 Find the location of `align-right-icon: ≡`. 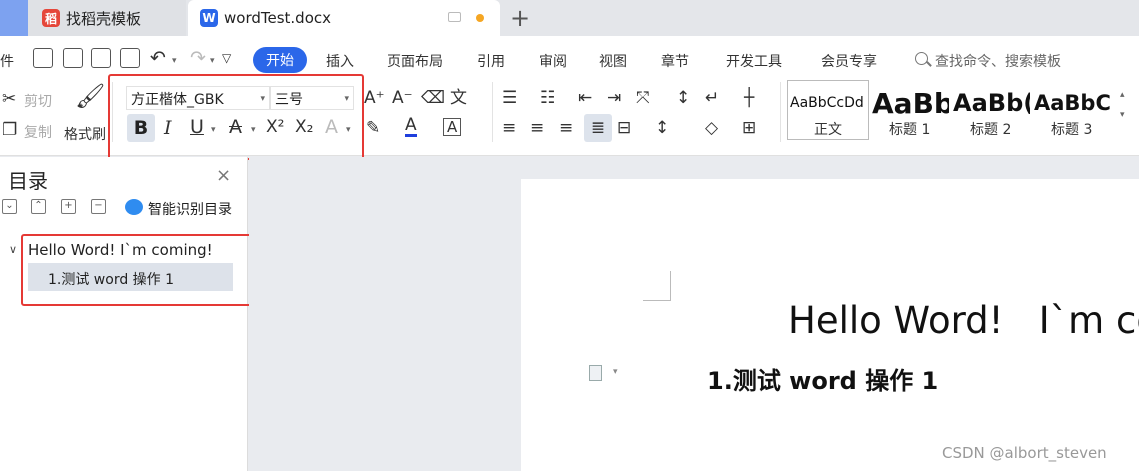

align-right-icon: ≡ is located at coordinates (566, 128).